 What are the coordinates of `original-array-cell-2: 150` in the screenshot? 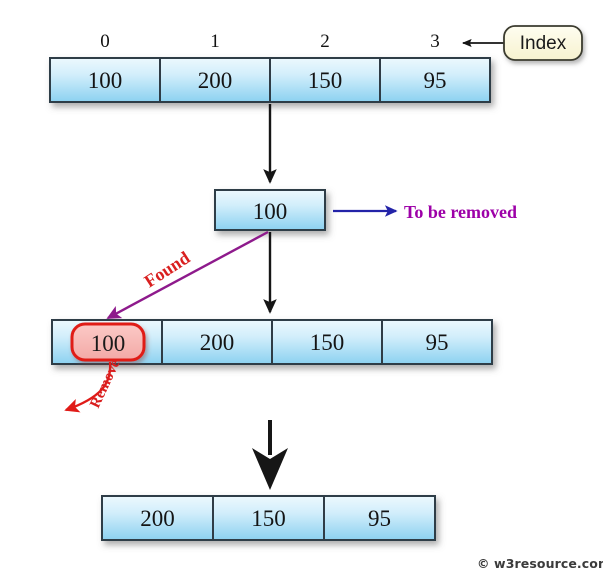 It's located at (325, 80).